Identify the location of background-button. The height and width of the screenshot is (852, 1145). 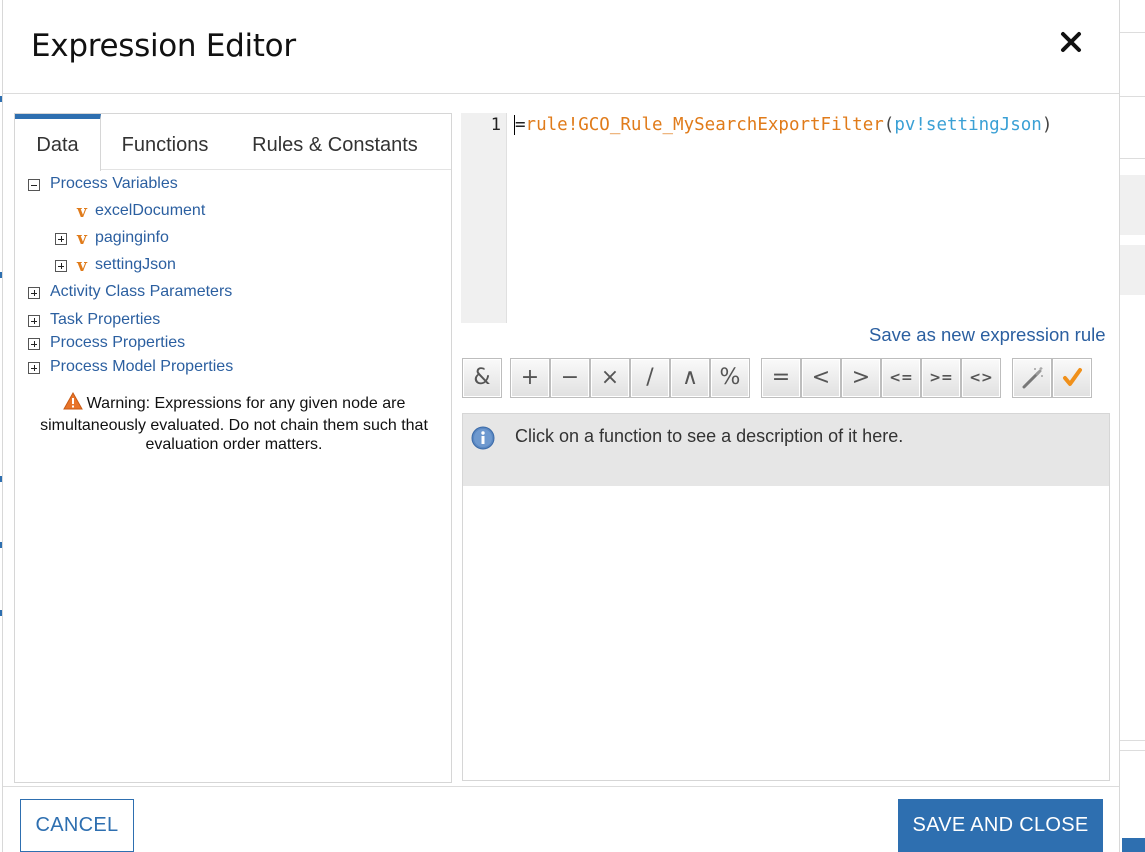
(1133, 845).